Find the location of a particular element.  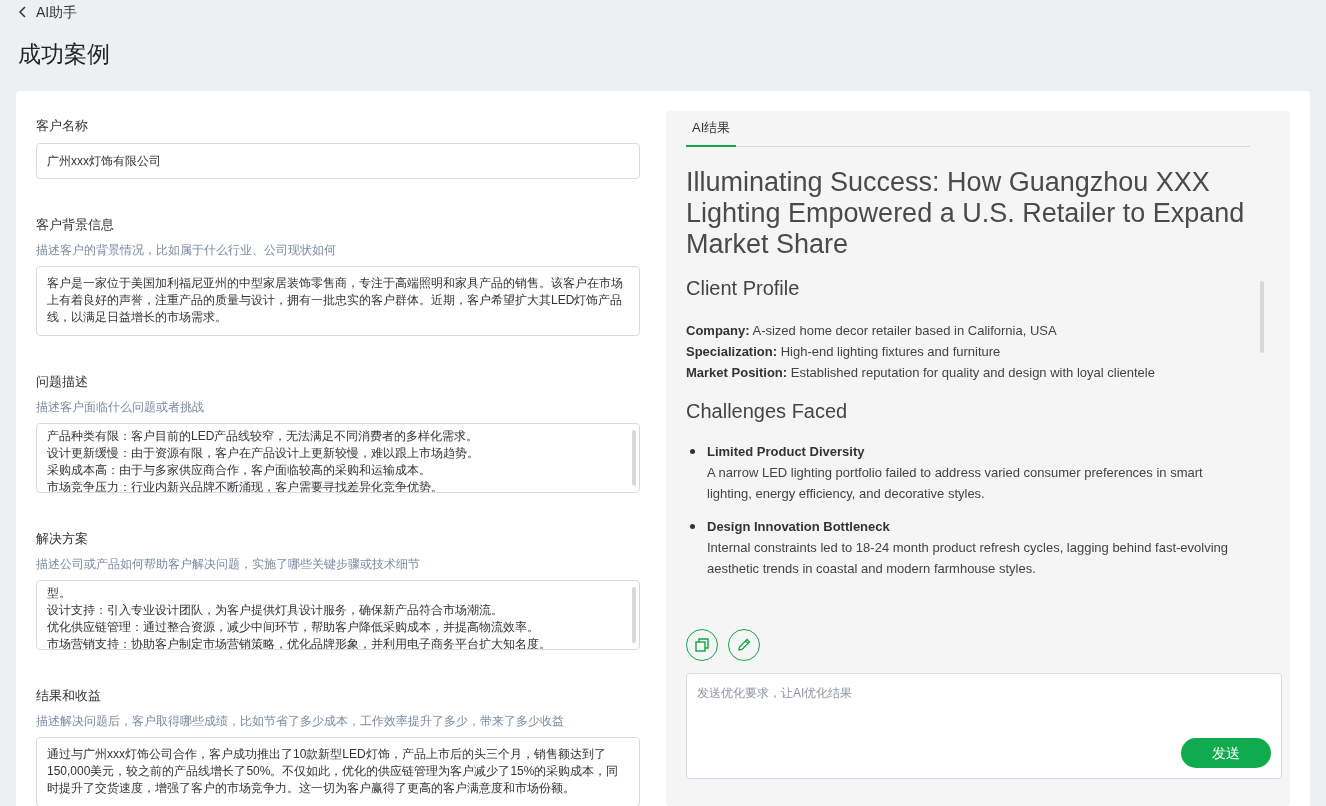

field-text-line: 型。 is located at coordinates (59, 593).